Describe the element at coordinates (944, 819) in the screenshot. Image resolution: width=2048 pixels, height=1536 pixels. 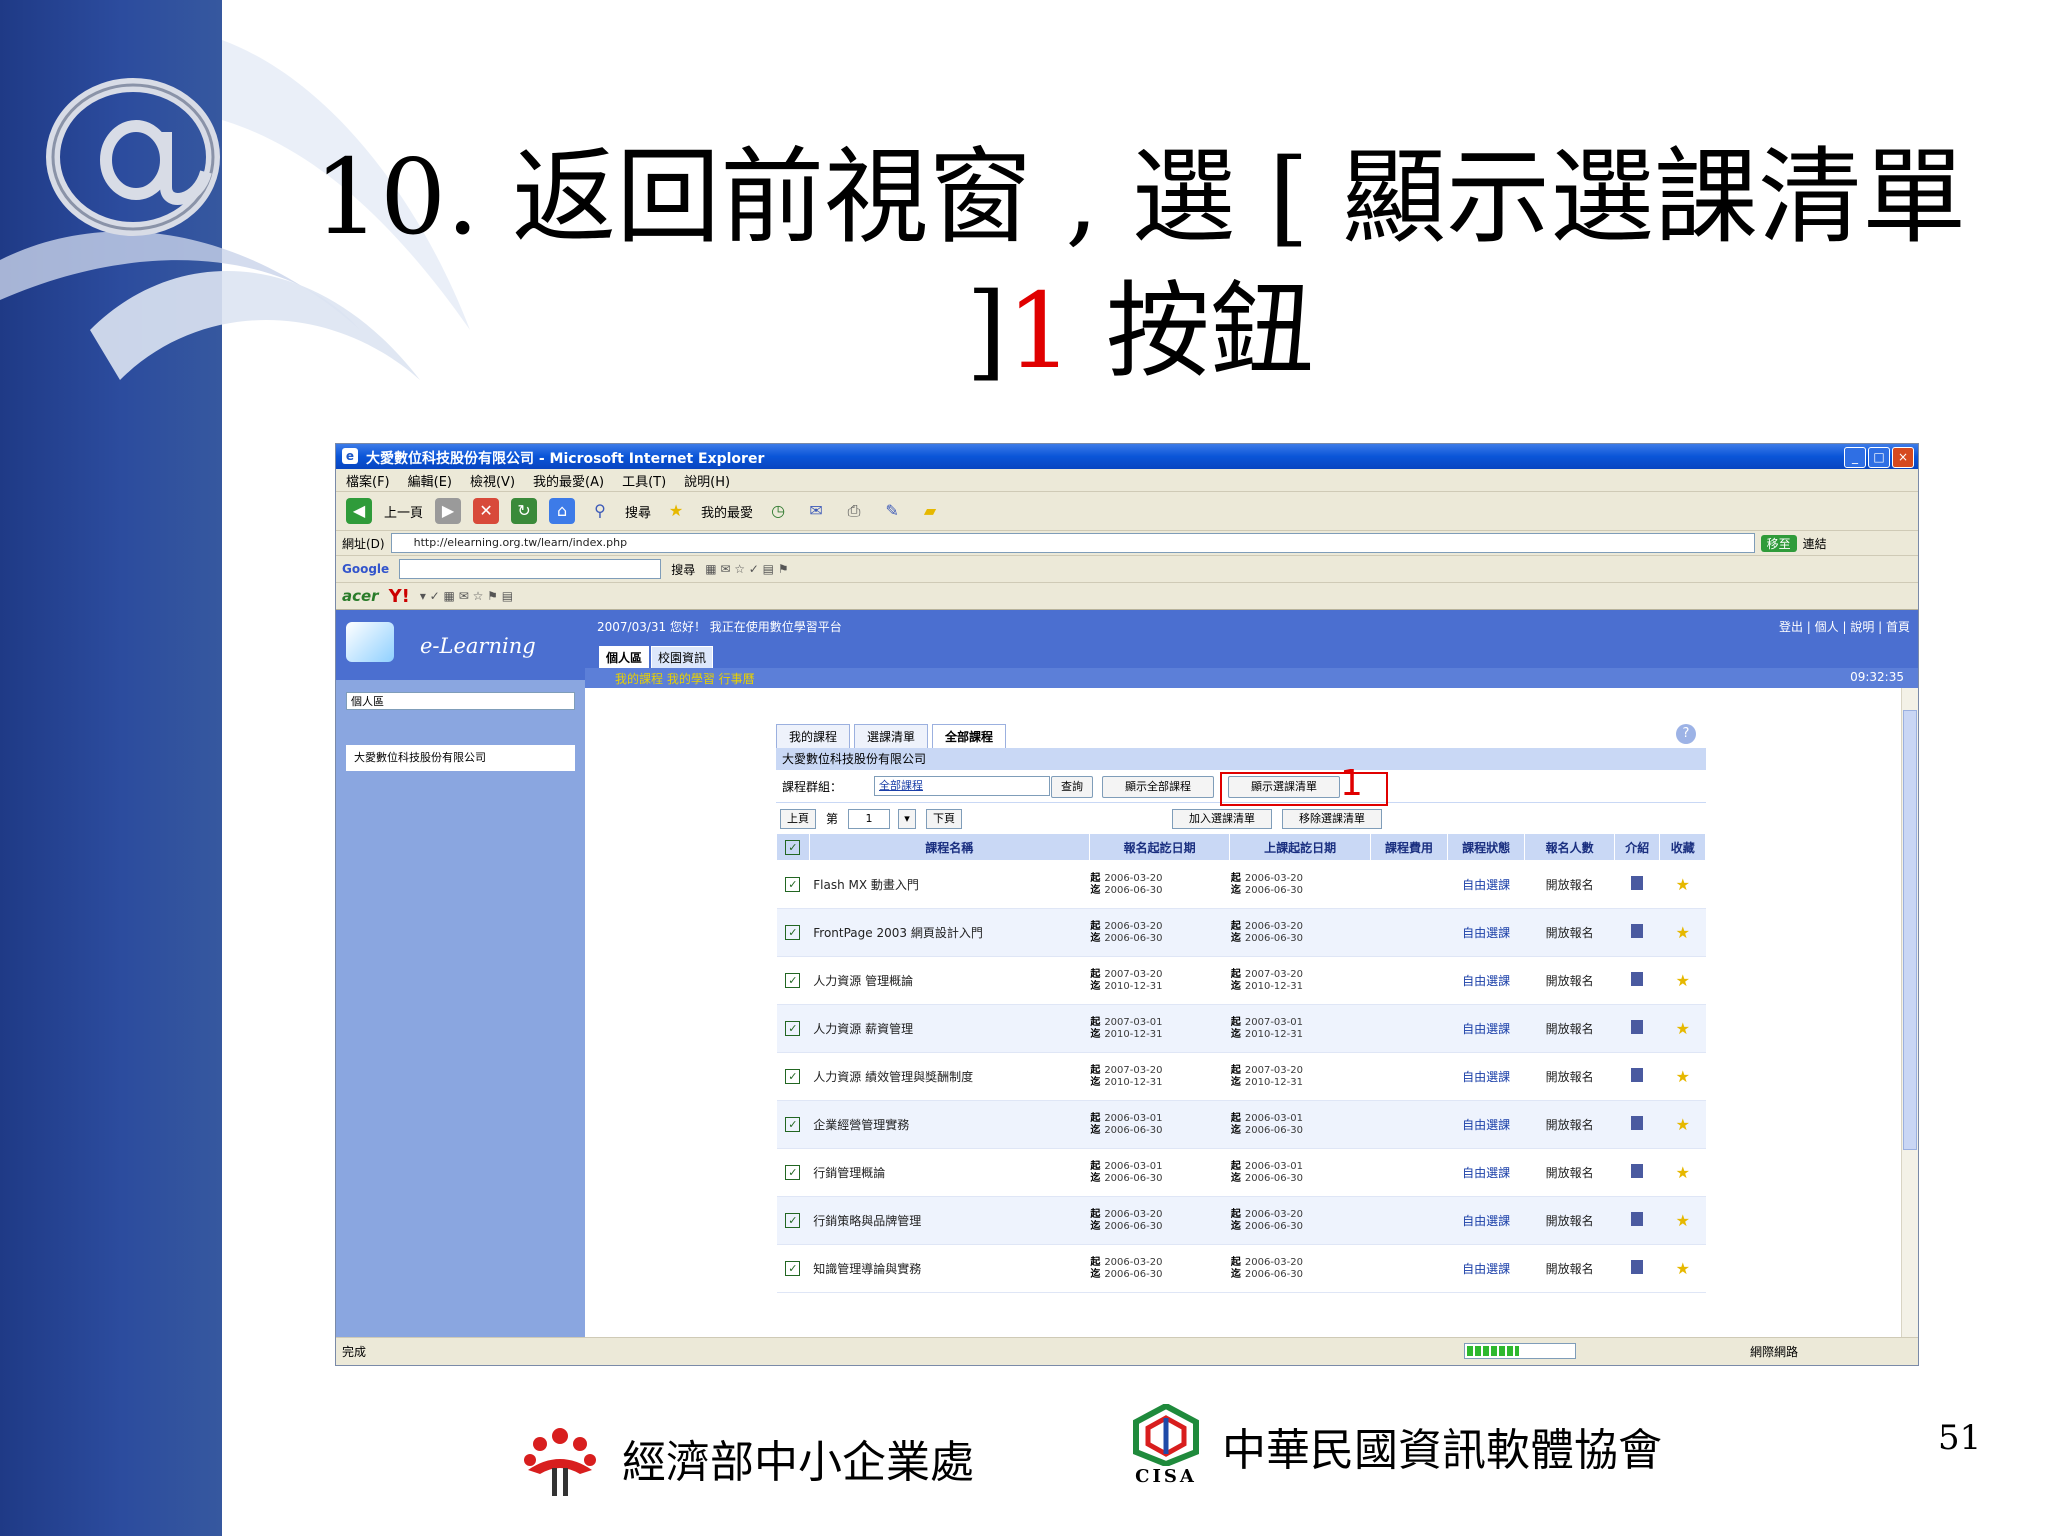
I see `next-page-button: 下頁` at that location.